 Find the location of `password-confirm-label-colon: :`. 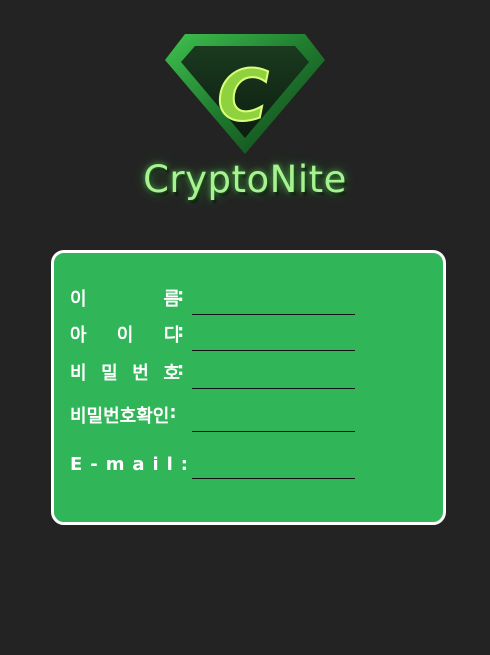

password-confirm-label-colon: : is located at coordinates (173, 412).